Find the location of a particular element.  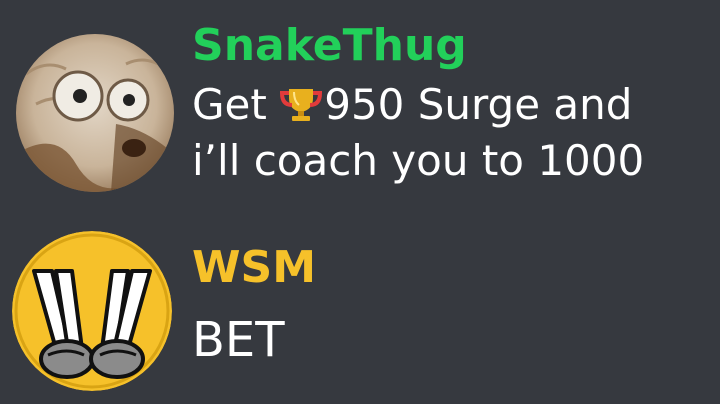

message-text: 950 Surge and is located at coordinates (478, 104).